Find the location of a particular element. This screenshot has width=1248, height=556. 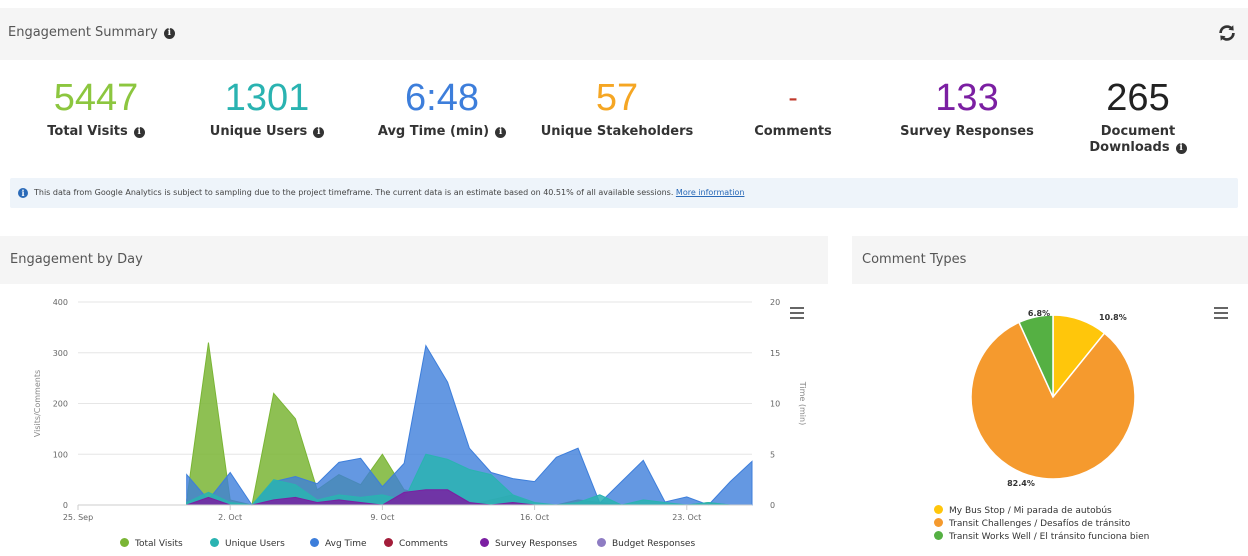

metric-document-downloads: 265 Document Downloads i is located at coordinates (1138, 115).